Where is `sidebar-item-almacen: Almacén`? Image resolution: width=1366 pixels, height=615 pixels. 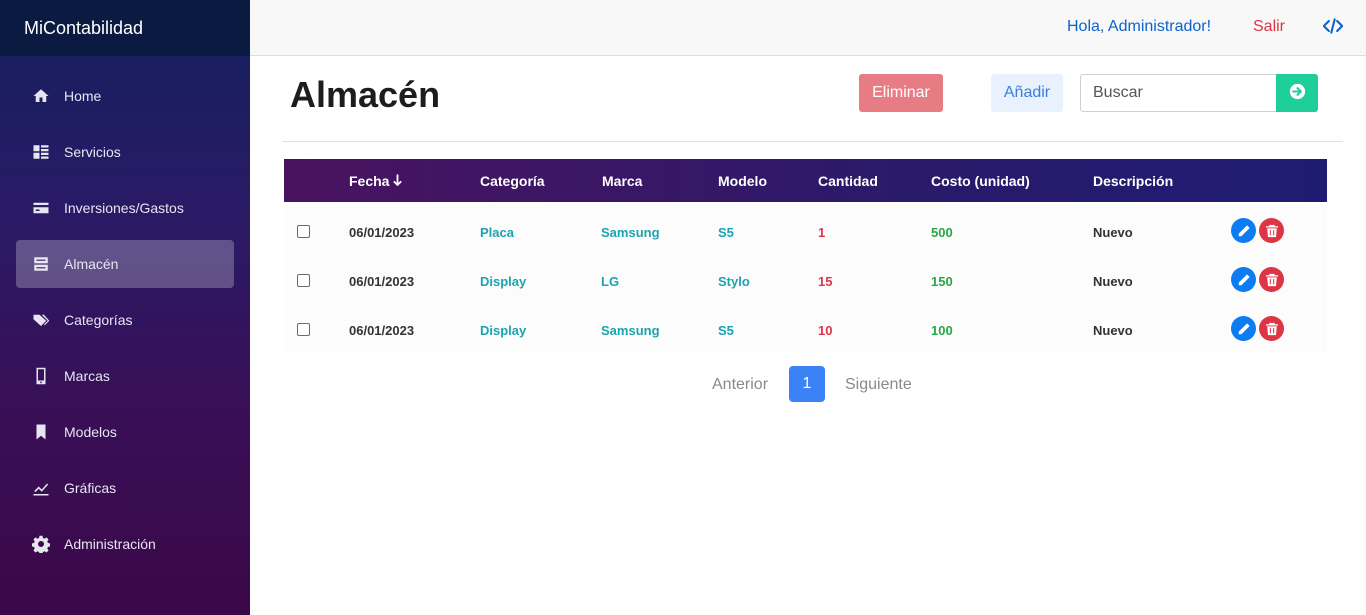
sidebar-item-almacen: Almacén is located at coordinates (125, 264).